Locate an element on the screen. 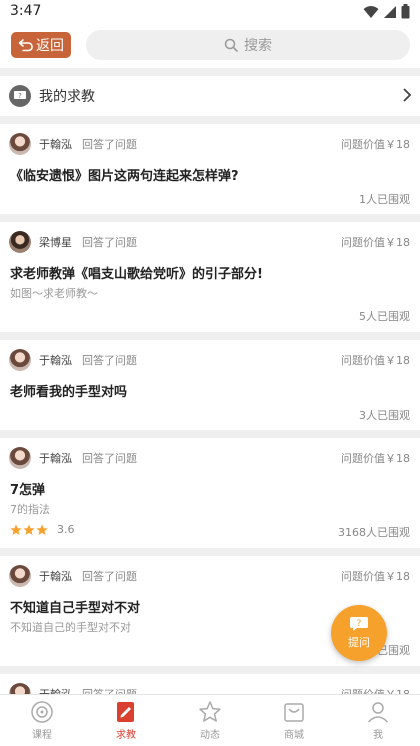 The image size is (420, 746). system-icons is located at coordinates (386, 11).